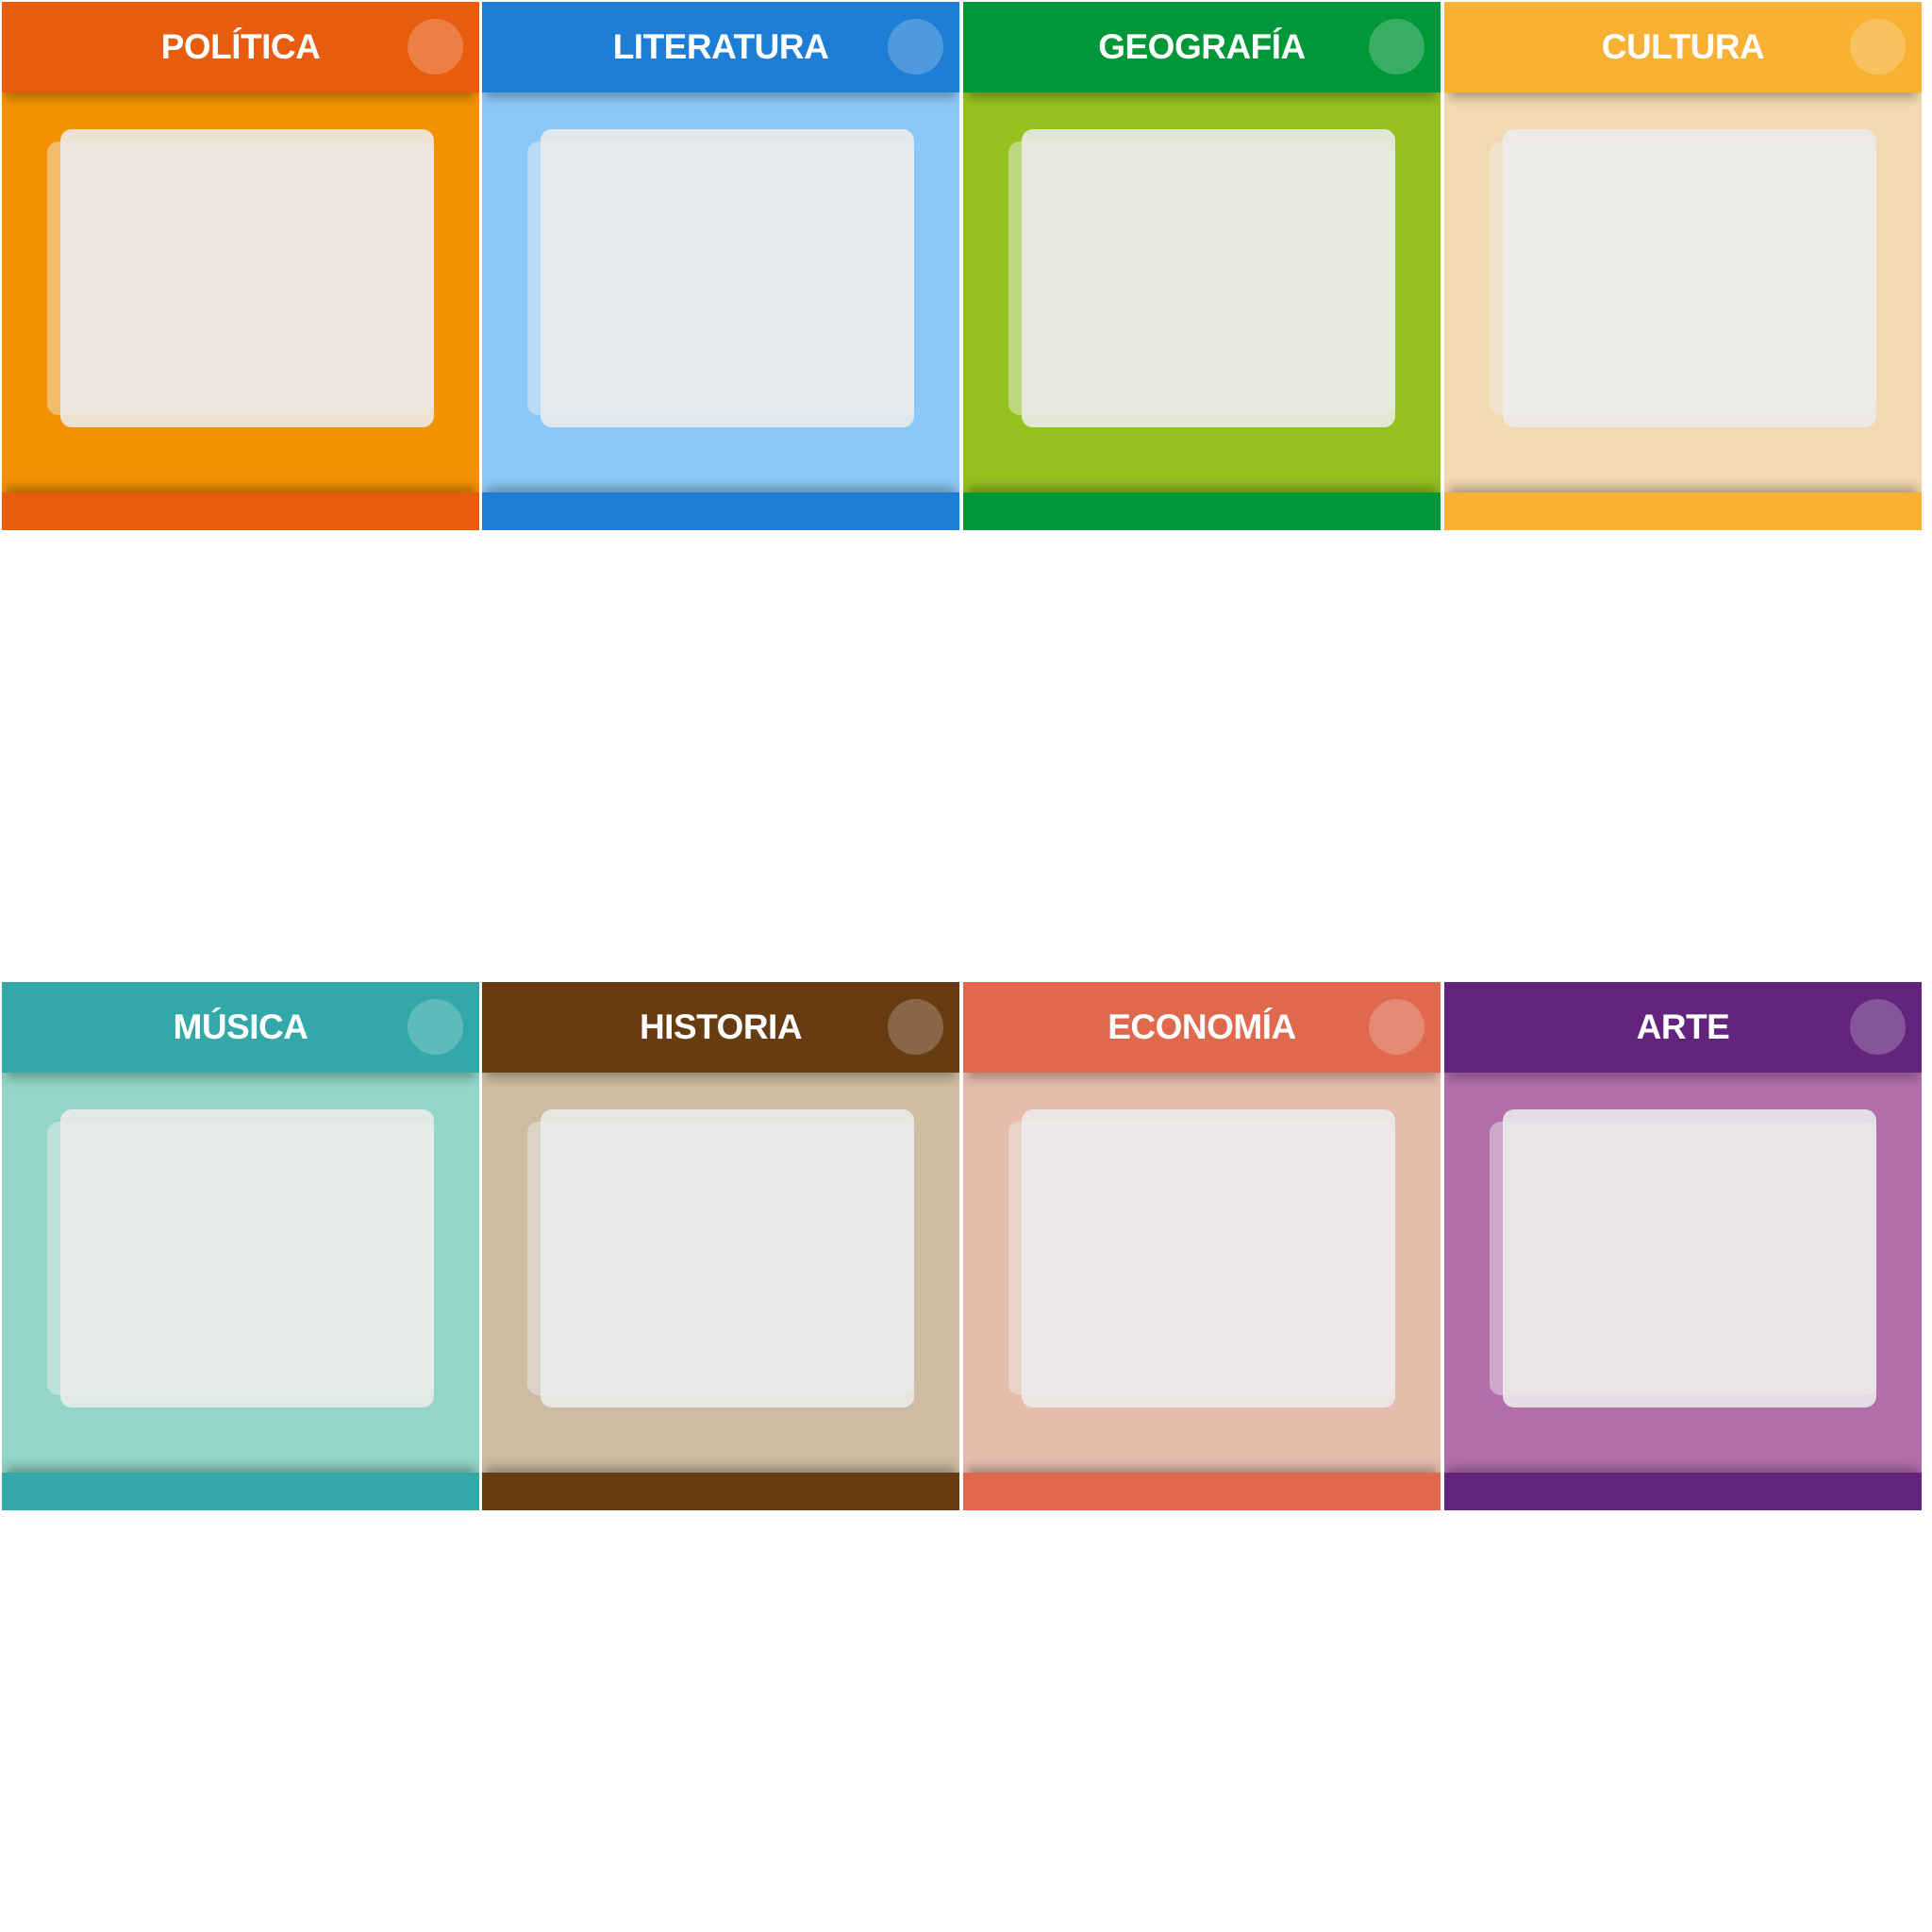 This screenshot has width=1932, height=1932. I want to click on card-header: GEOGRAFÍA, so click(1202, 47).